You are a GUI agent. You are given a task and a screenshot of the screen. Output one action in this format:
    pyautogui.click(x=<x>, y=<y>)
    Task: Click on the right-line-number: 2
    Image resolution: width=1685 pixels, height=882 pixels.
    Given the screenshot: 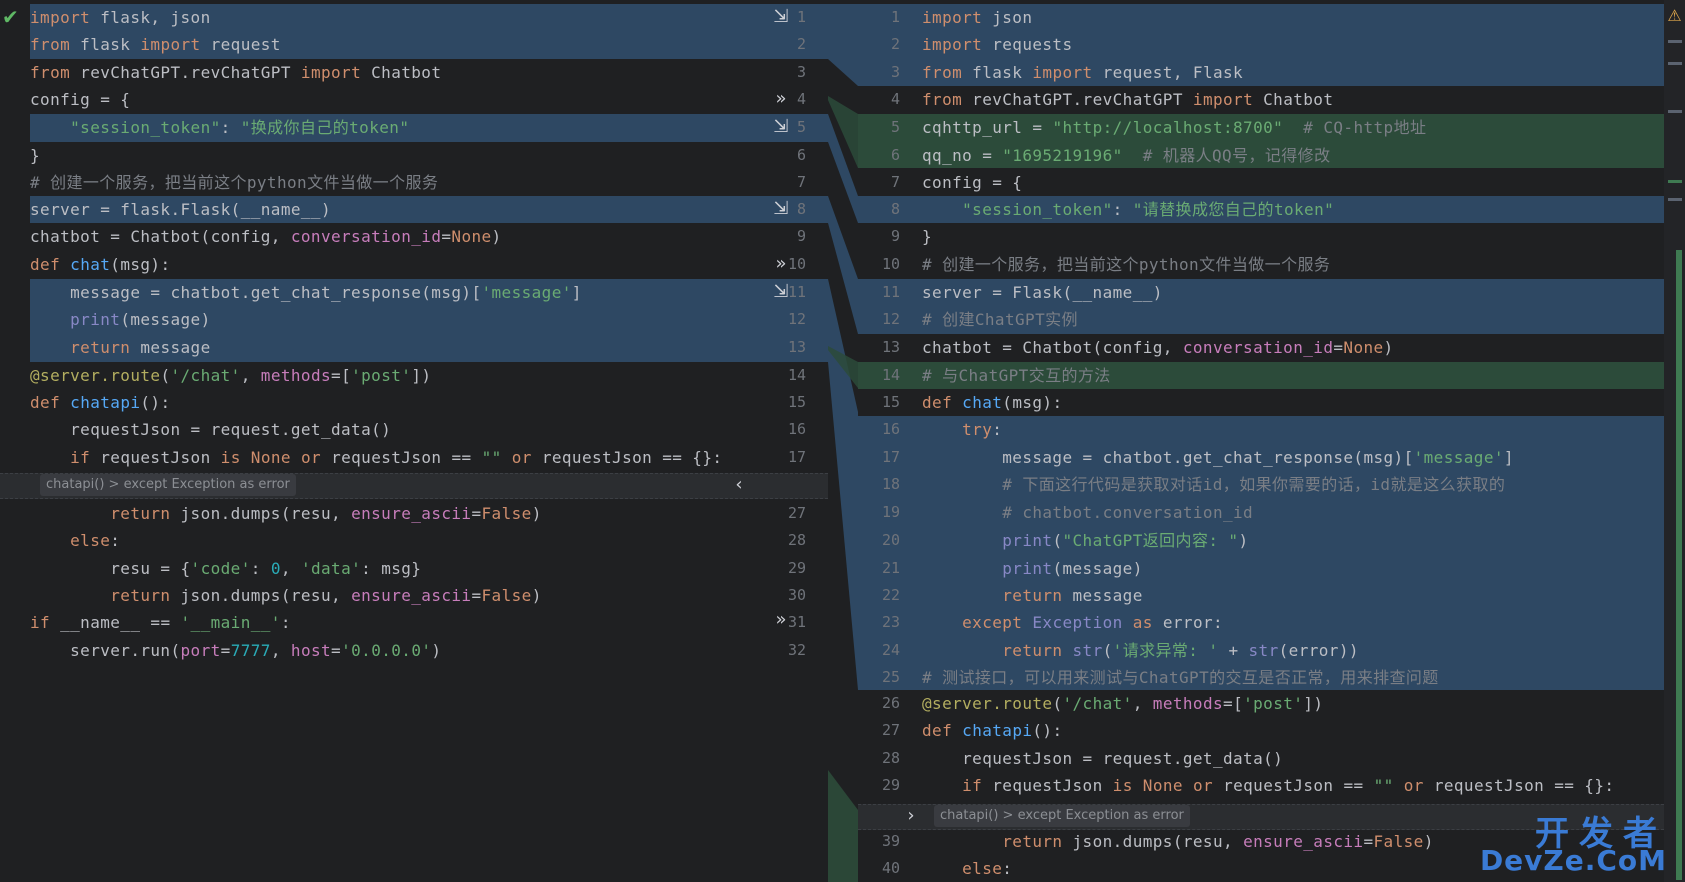 What is the action you would take?
    pyautogui.click(x=895, y=44)
    